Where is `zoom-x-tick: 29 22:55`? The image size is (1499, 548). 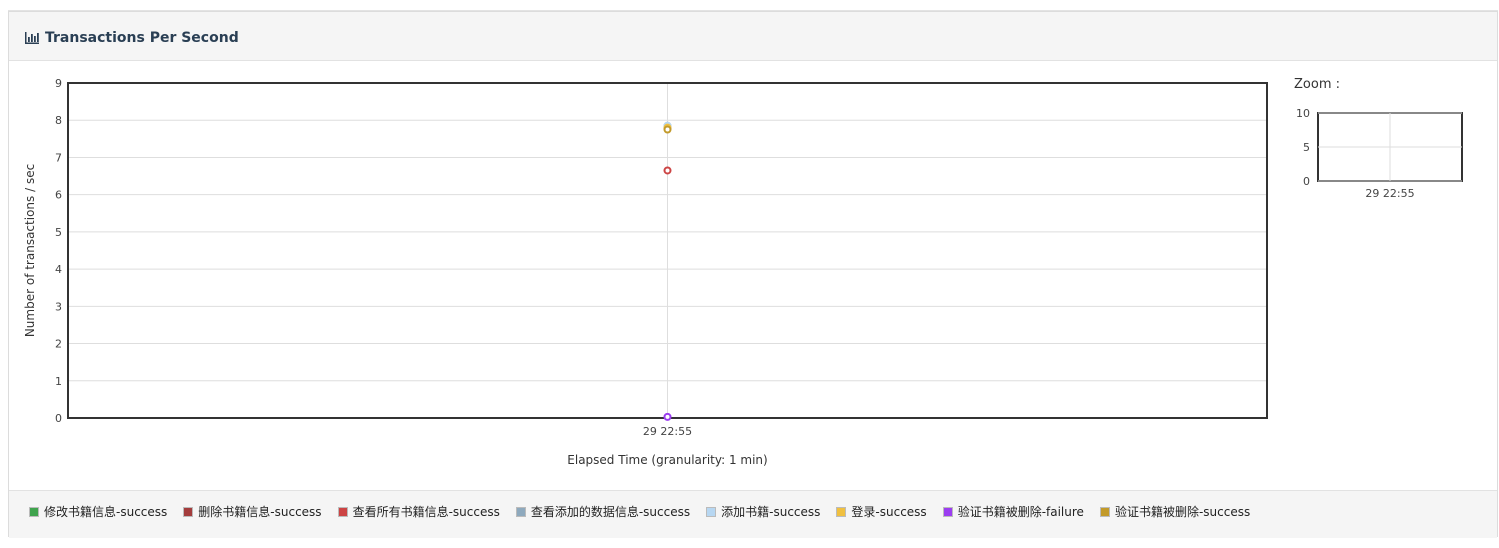 zoom-x-tick: 29 22:55 is located at coordinates (1389, 193).